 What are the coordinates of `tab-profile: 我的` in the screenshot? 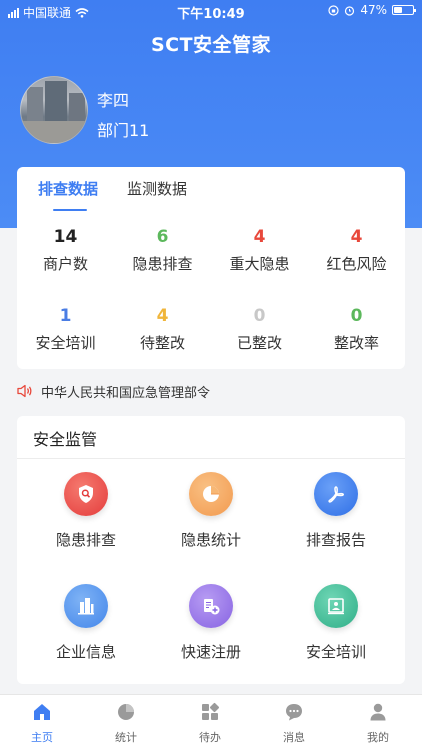 It's located at (378, 723).